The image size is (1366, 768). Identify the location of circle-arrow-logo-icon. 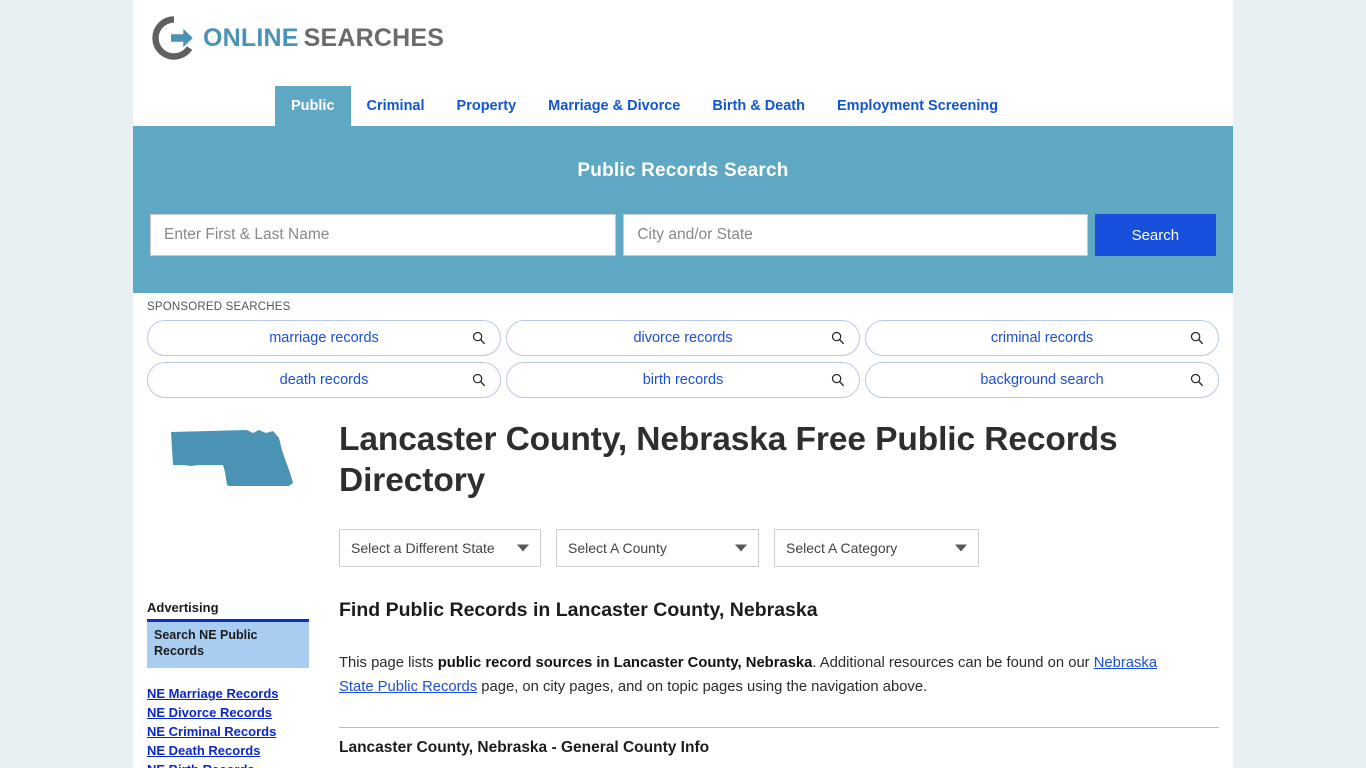
(174, 38).